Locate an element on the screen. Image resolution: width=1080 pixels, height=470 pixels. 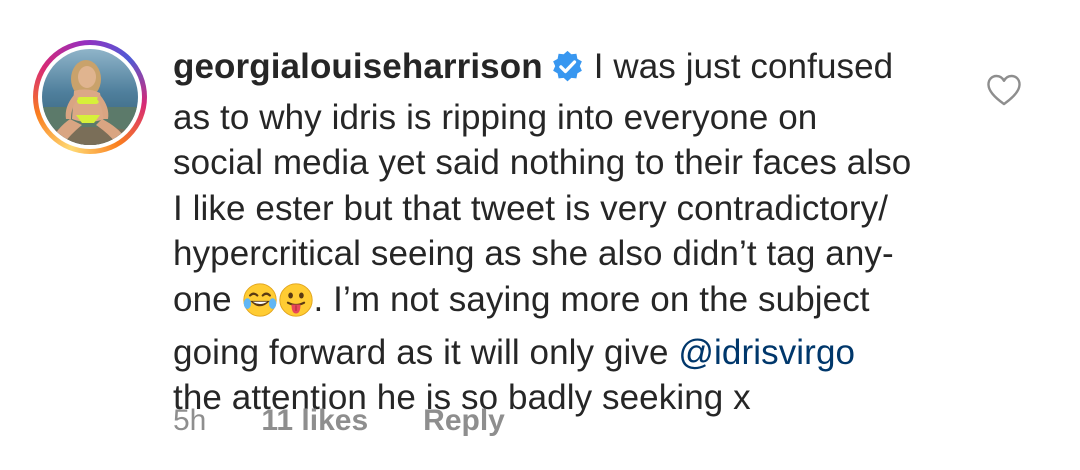
comment-text-line: I was just confused is located at coordinates (743, 66).